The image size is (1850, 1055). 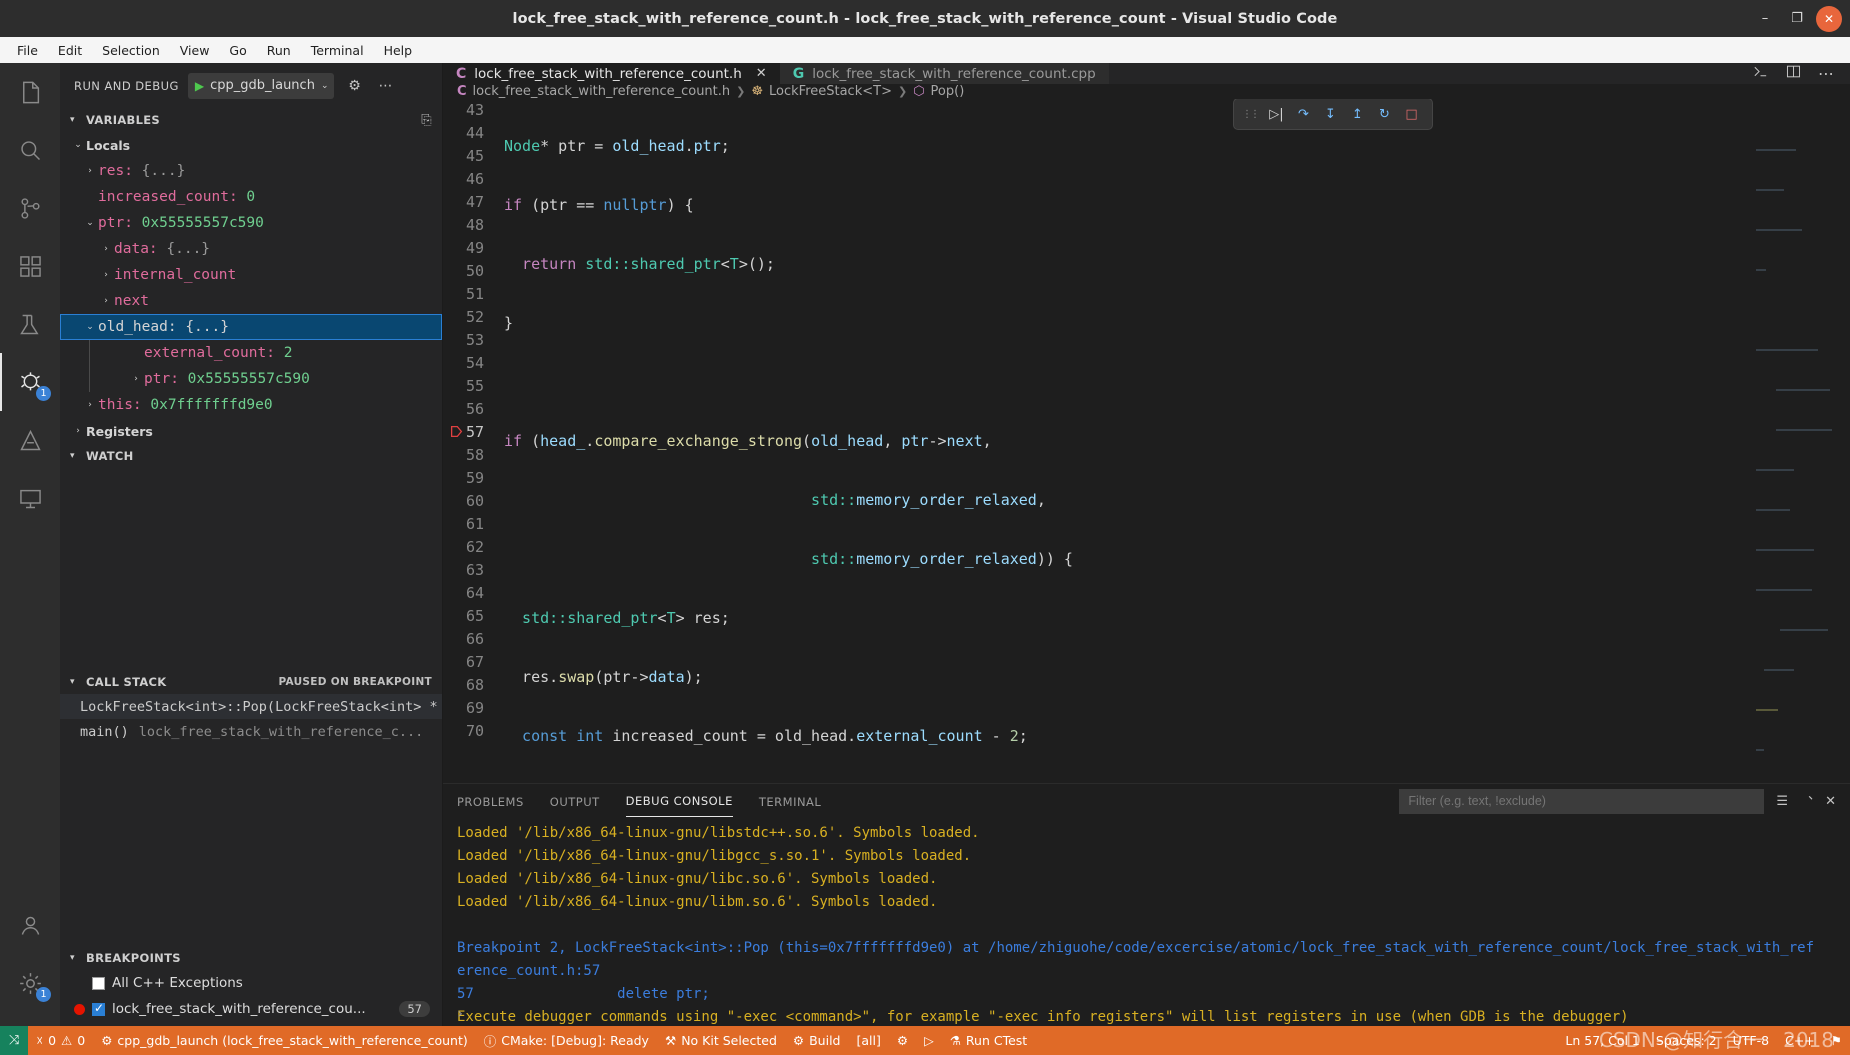 What do you see at coordinates (14, 1040) in the screenshot?
I see `remote-indicator: ⤨` at bounding box center [14, 1040].